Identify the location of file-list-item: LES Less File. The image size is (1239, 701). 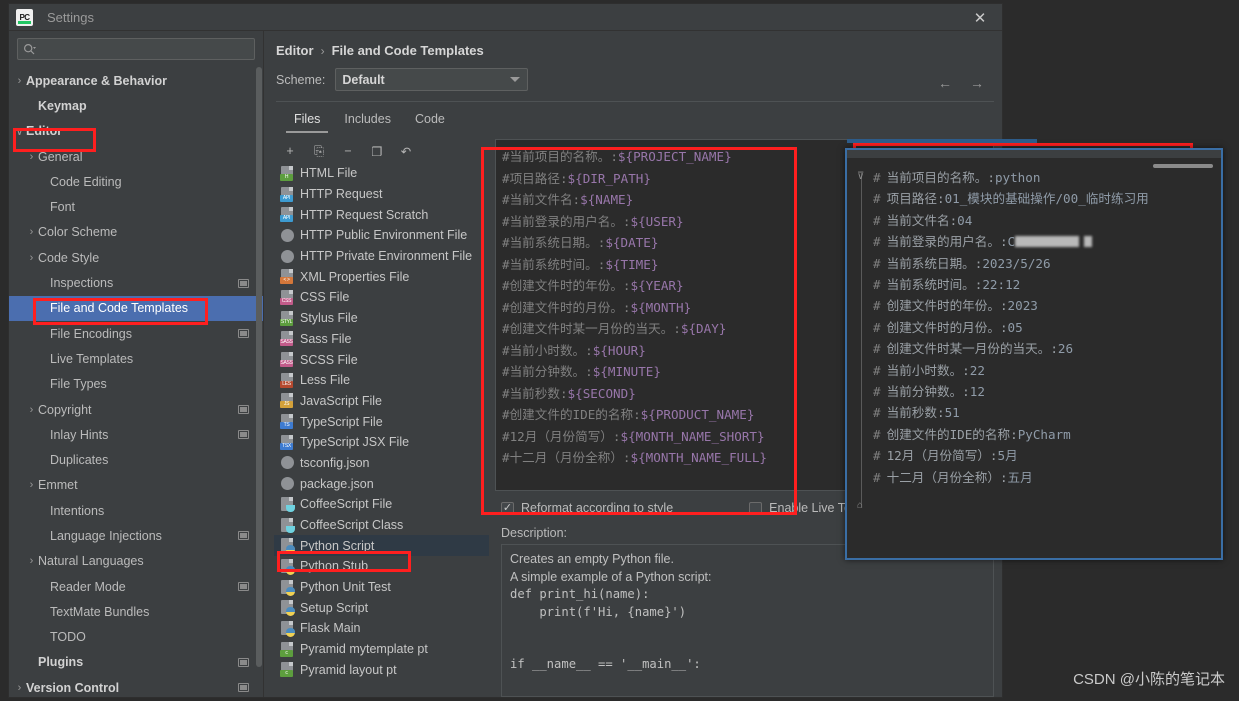
(381, 380).